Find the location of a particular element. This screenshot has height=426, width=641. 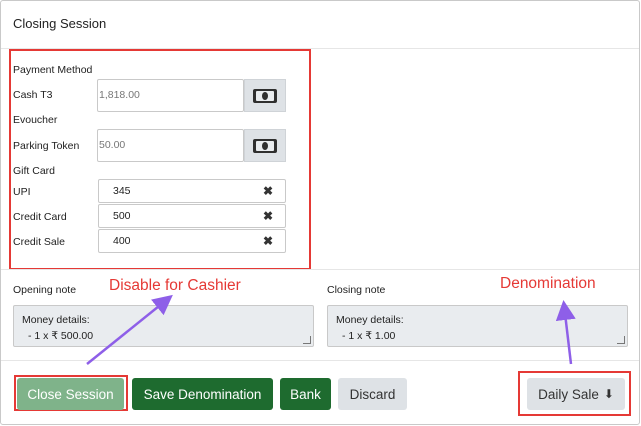

gift-card-label: Gift Card is located at coordinates (34, 171).